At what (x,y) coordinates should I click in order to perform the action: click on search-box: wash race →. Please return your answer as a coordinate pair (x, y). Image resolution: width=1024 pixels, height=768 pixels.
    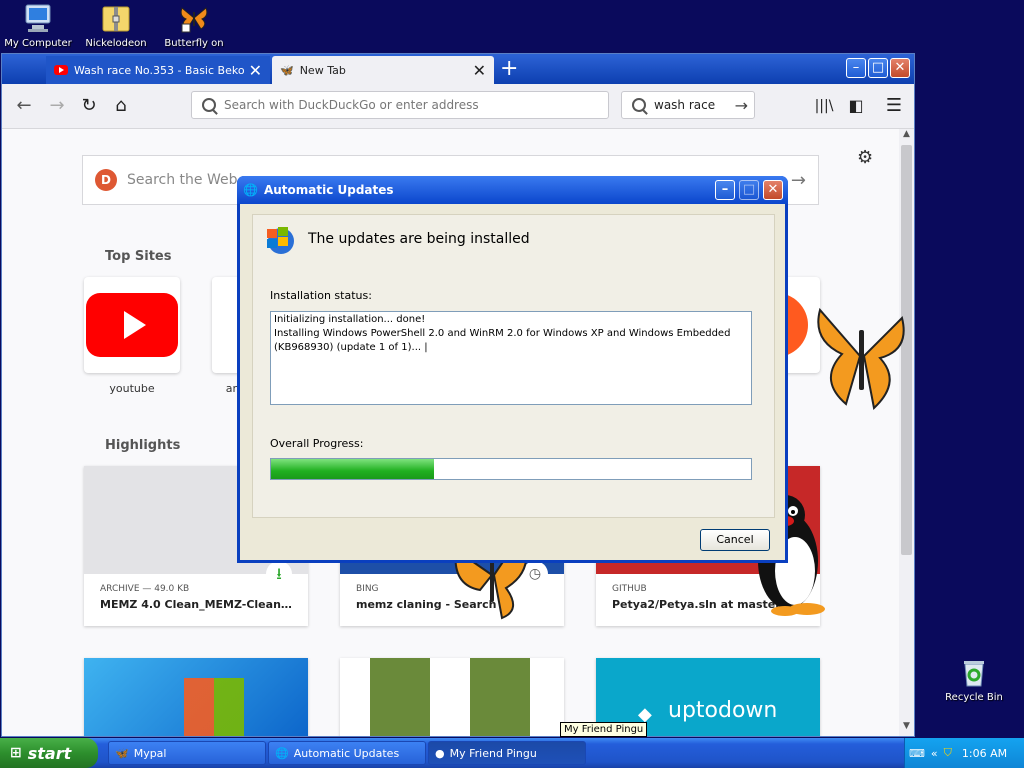
    Looking at the image, I should click on (688, 105).